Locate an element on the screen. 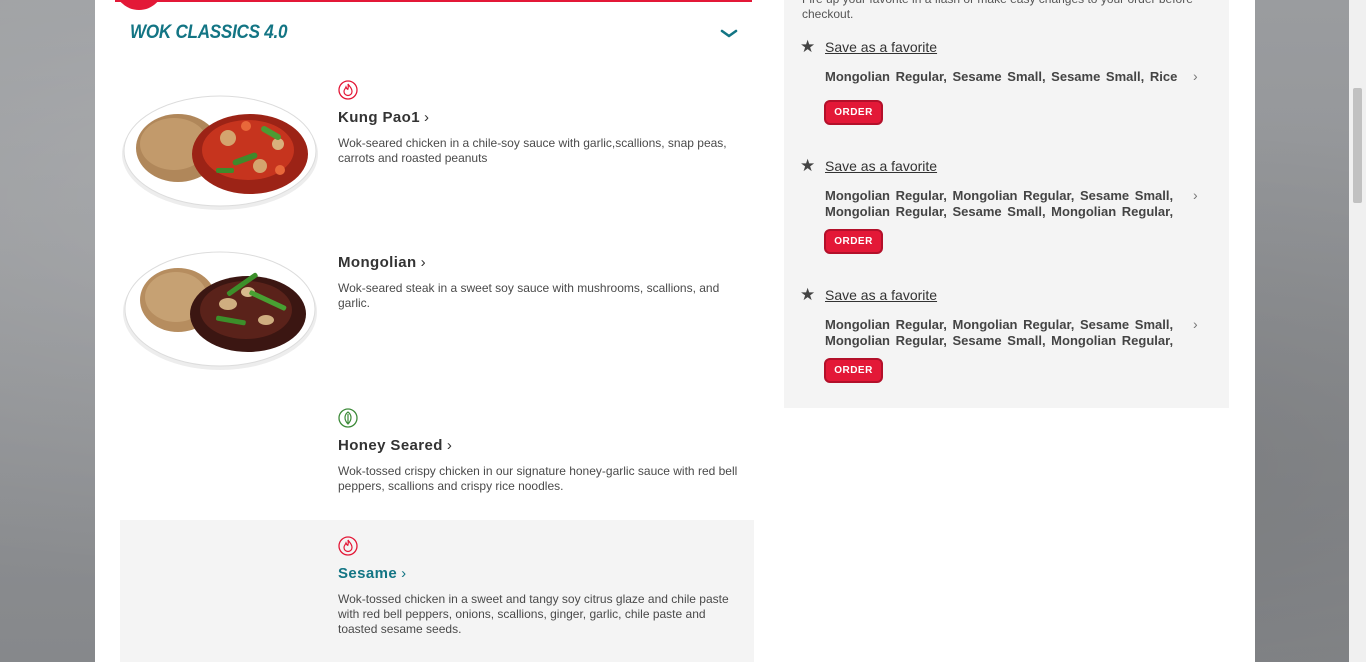 This screenshot has height=662, width=1366. leaf-icon is located at coordinates (348, 418).